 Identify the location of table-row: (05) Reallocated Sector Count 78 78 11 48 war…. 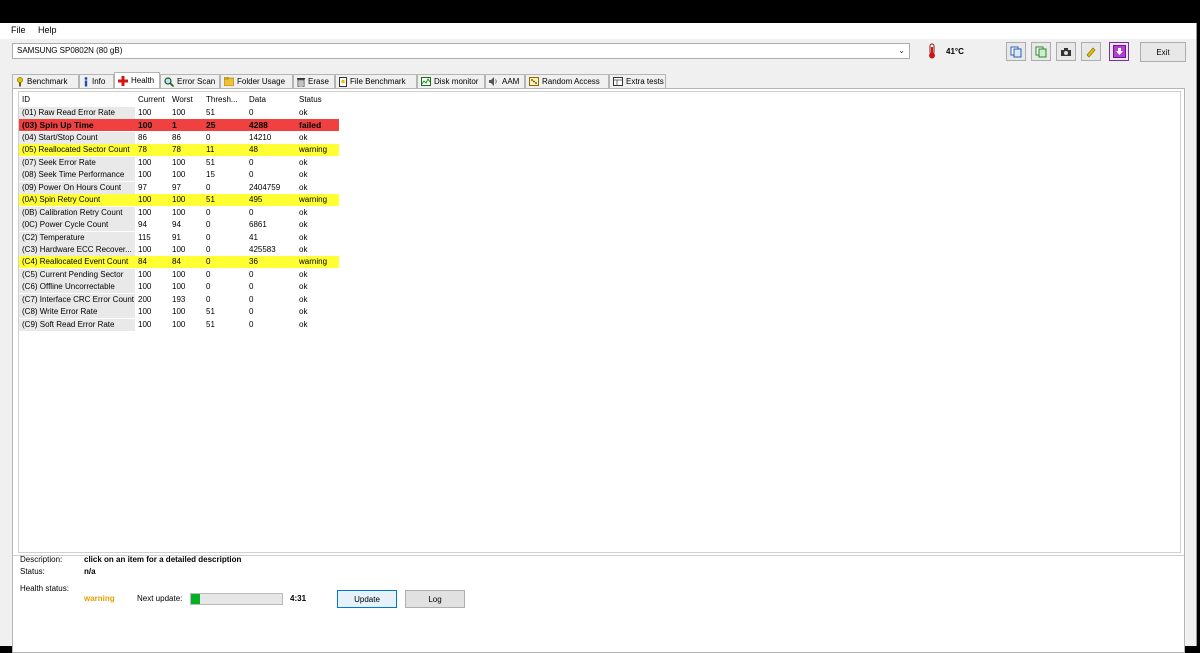
(179, 150).